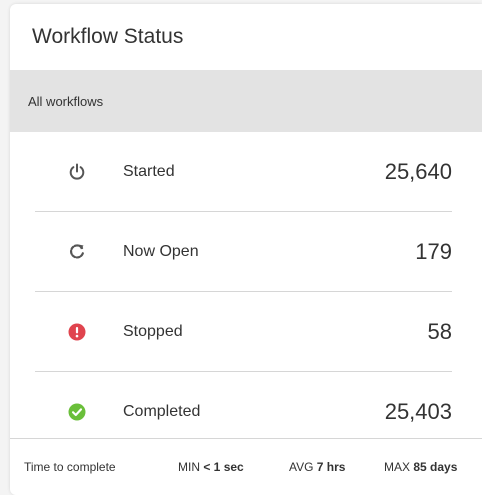  What do you see at coordinates (243, 332) in the screenshot?
I see `status-row-stopped: Stopped 58` at bounding box center [243, 332].